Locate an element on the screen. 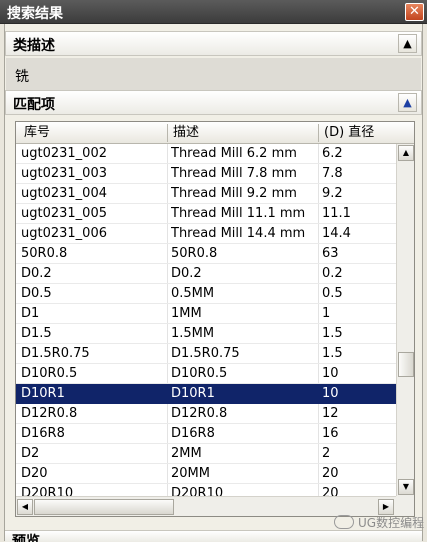 Image resolution: width=427 pixels, height=542 pixels. cell-diameter: 16 is located at coordinates (330, 433).